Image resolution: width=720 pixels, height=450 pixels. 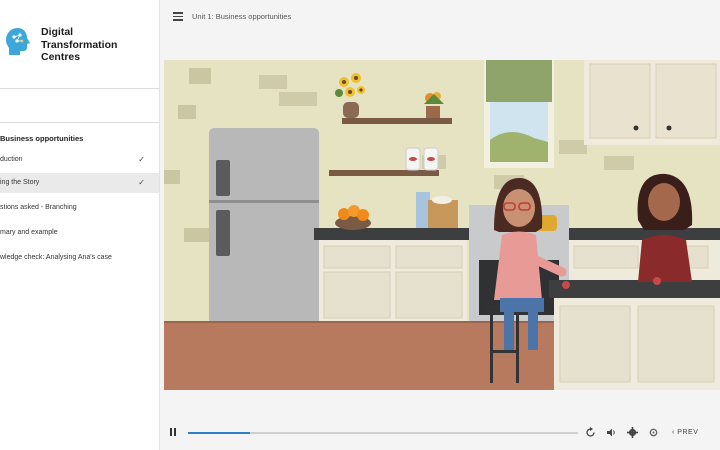 I want to click on brand-name: Digital Transformation Centres, so click(x=79, y=44).